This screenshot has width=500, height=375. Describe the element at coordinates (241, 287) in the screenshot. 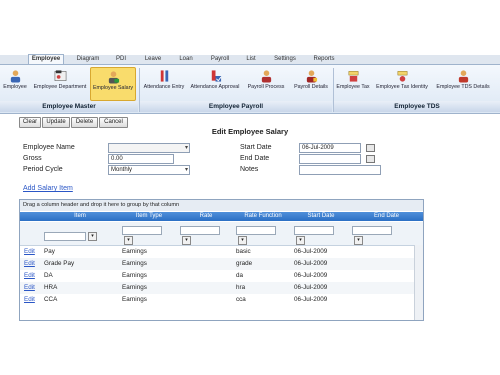

I see `rate-function-cell: hra` at that location.